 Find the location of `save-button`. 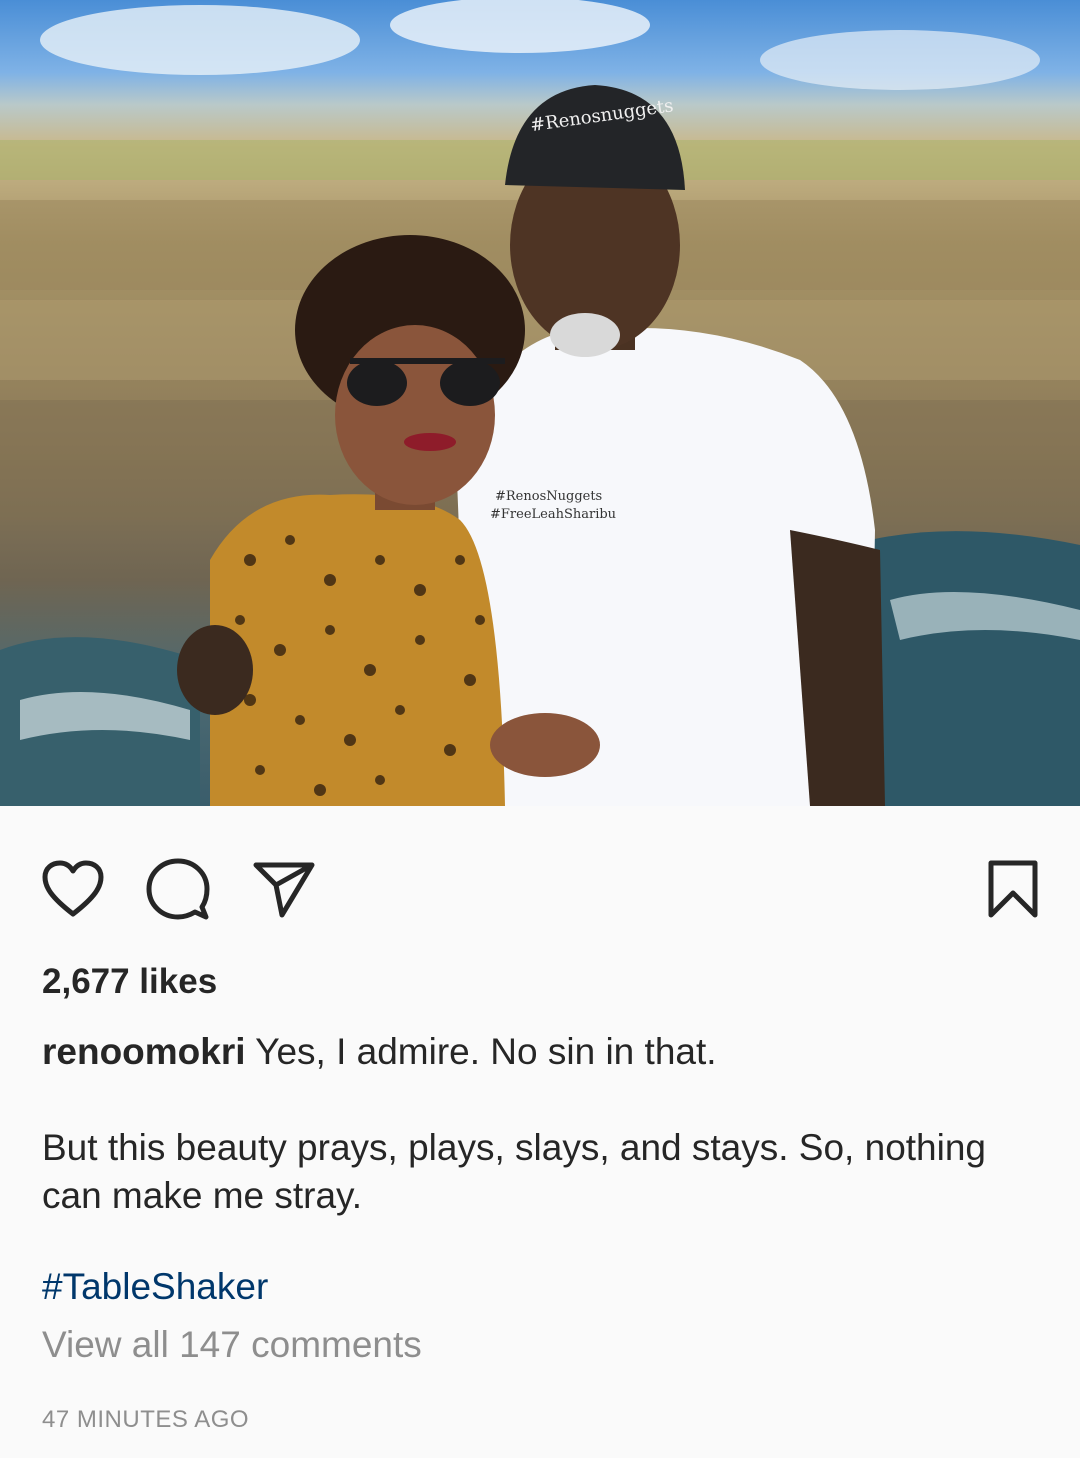

save-button is located at coordinates (1013, 889).